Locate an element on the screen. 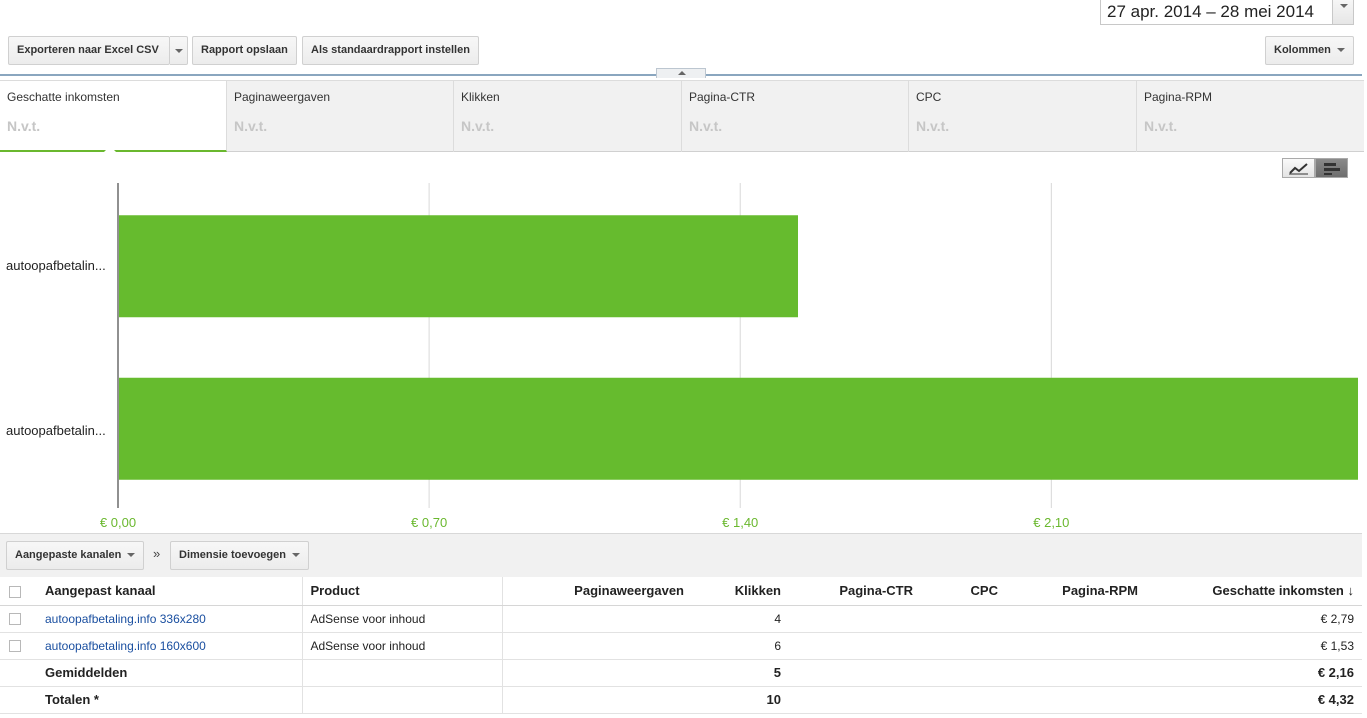 The height and width of the screenshot is (718, 1367). collapse-toggle is located at coordinates (681, 73).